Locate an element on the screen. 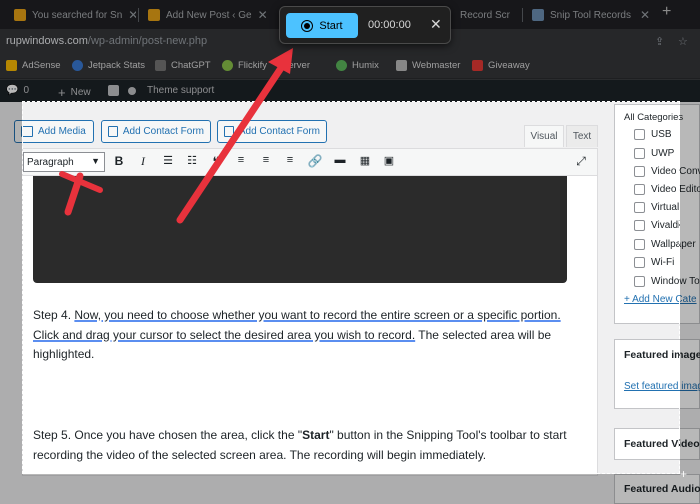 Image resolution: width=700 pixels, height=504 pixels. close-icon: ✕ is located at coordinates (436, 24).